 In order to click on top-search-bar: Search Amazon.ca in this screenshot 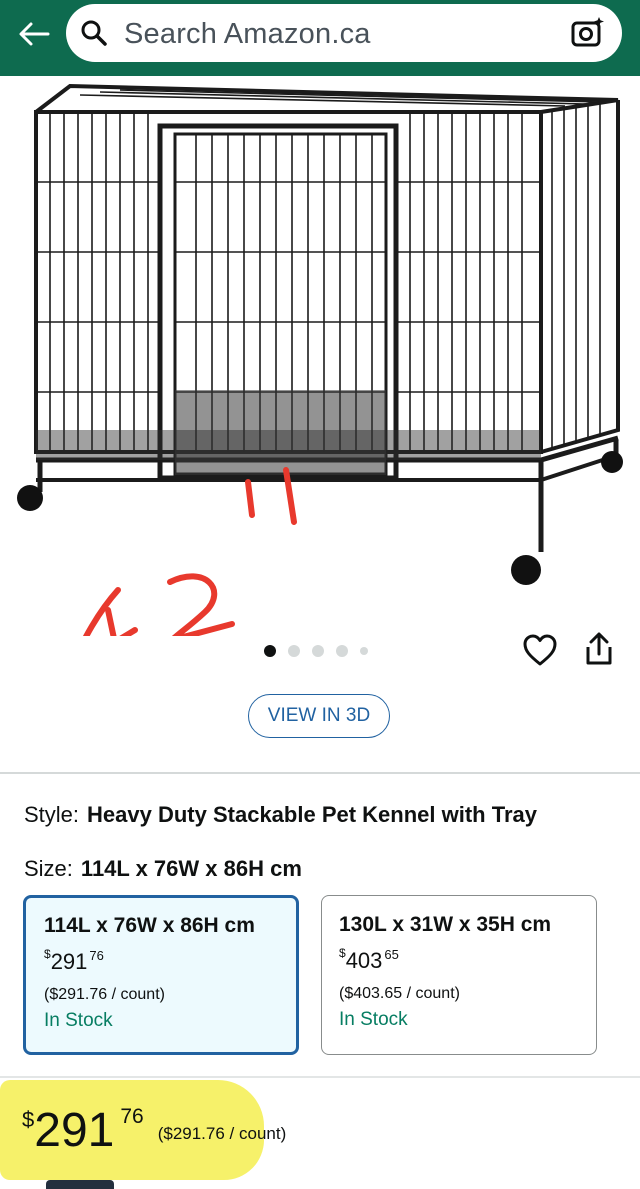, I will do `click(320, 38)`.